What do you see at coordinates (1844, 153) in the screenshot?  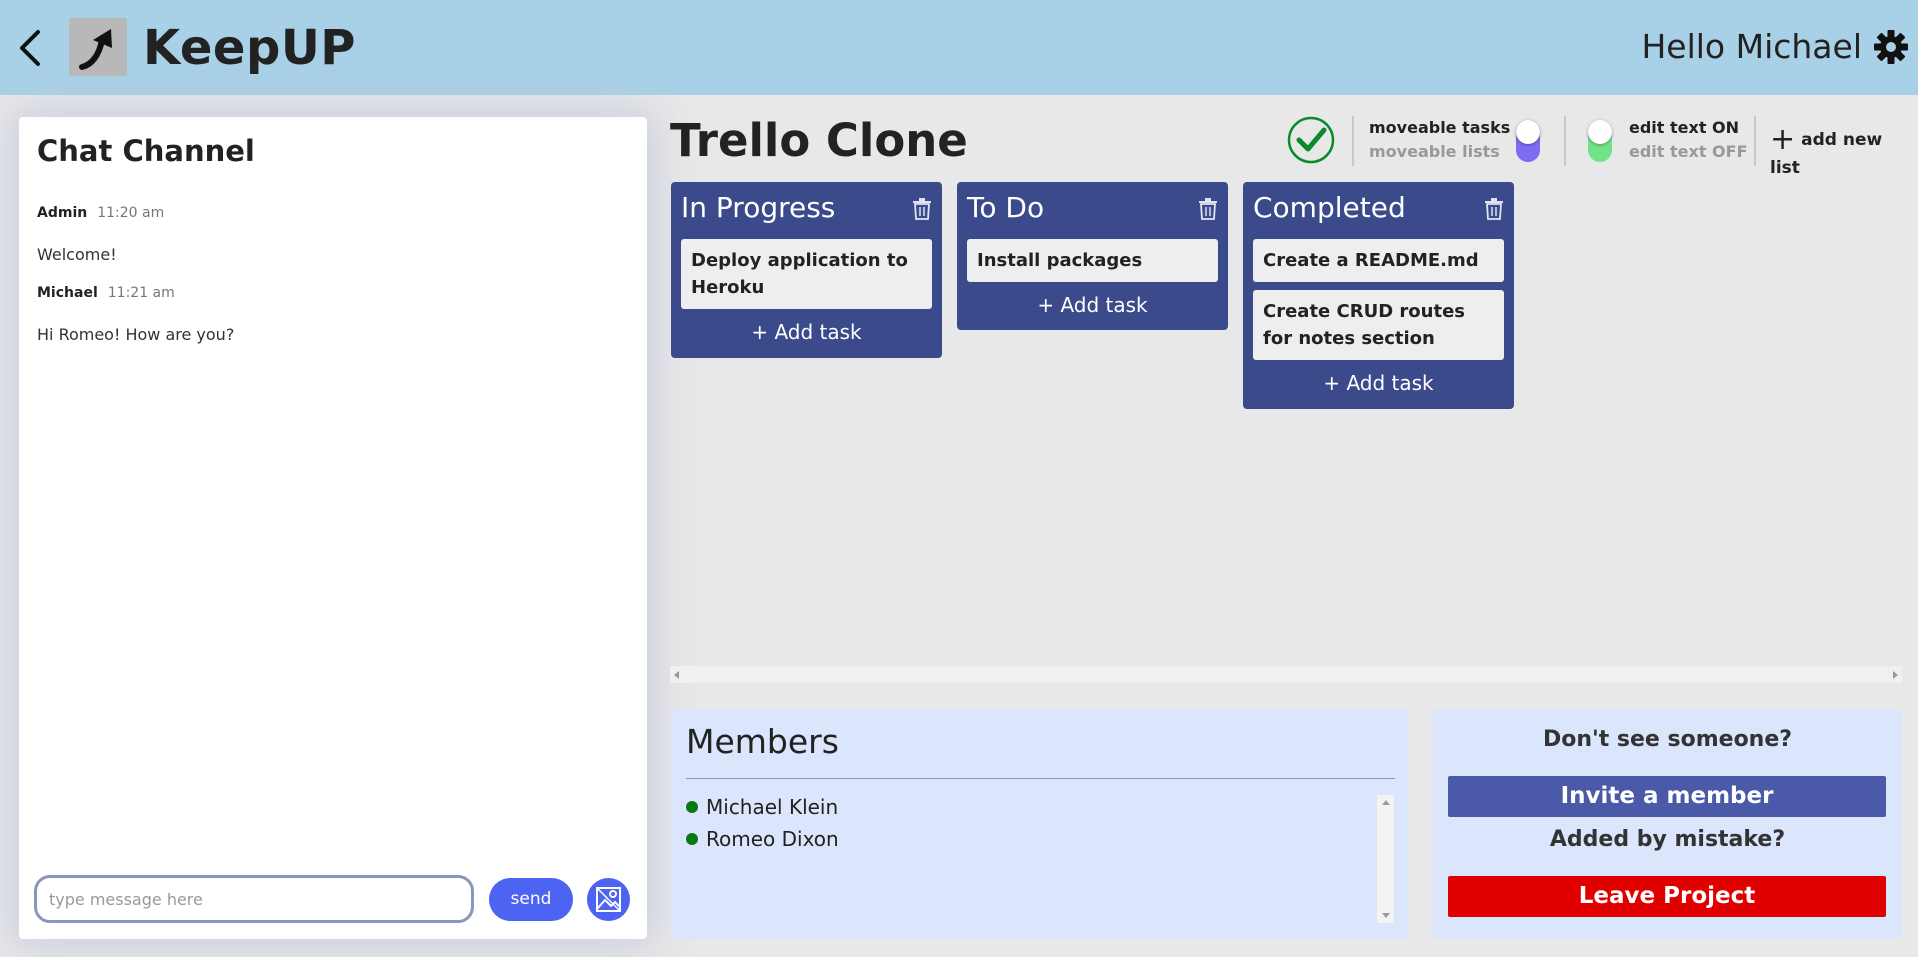 I see `add-new-list-button: + add new list` at bounding box center [1844, 153].